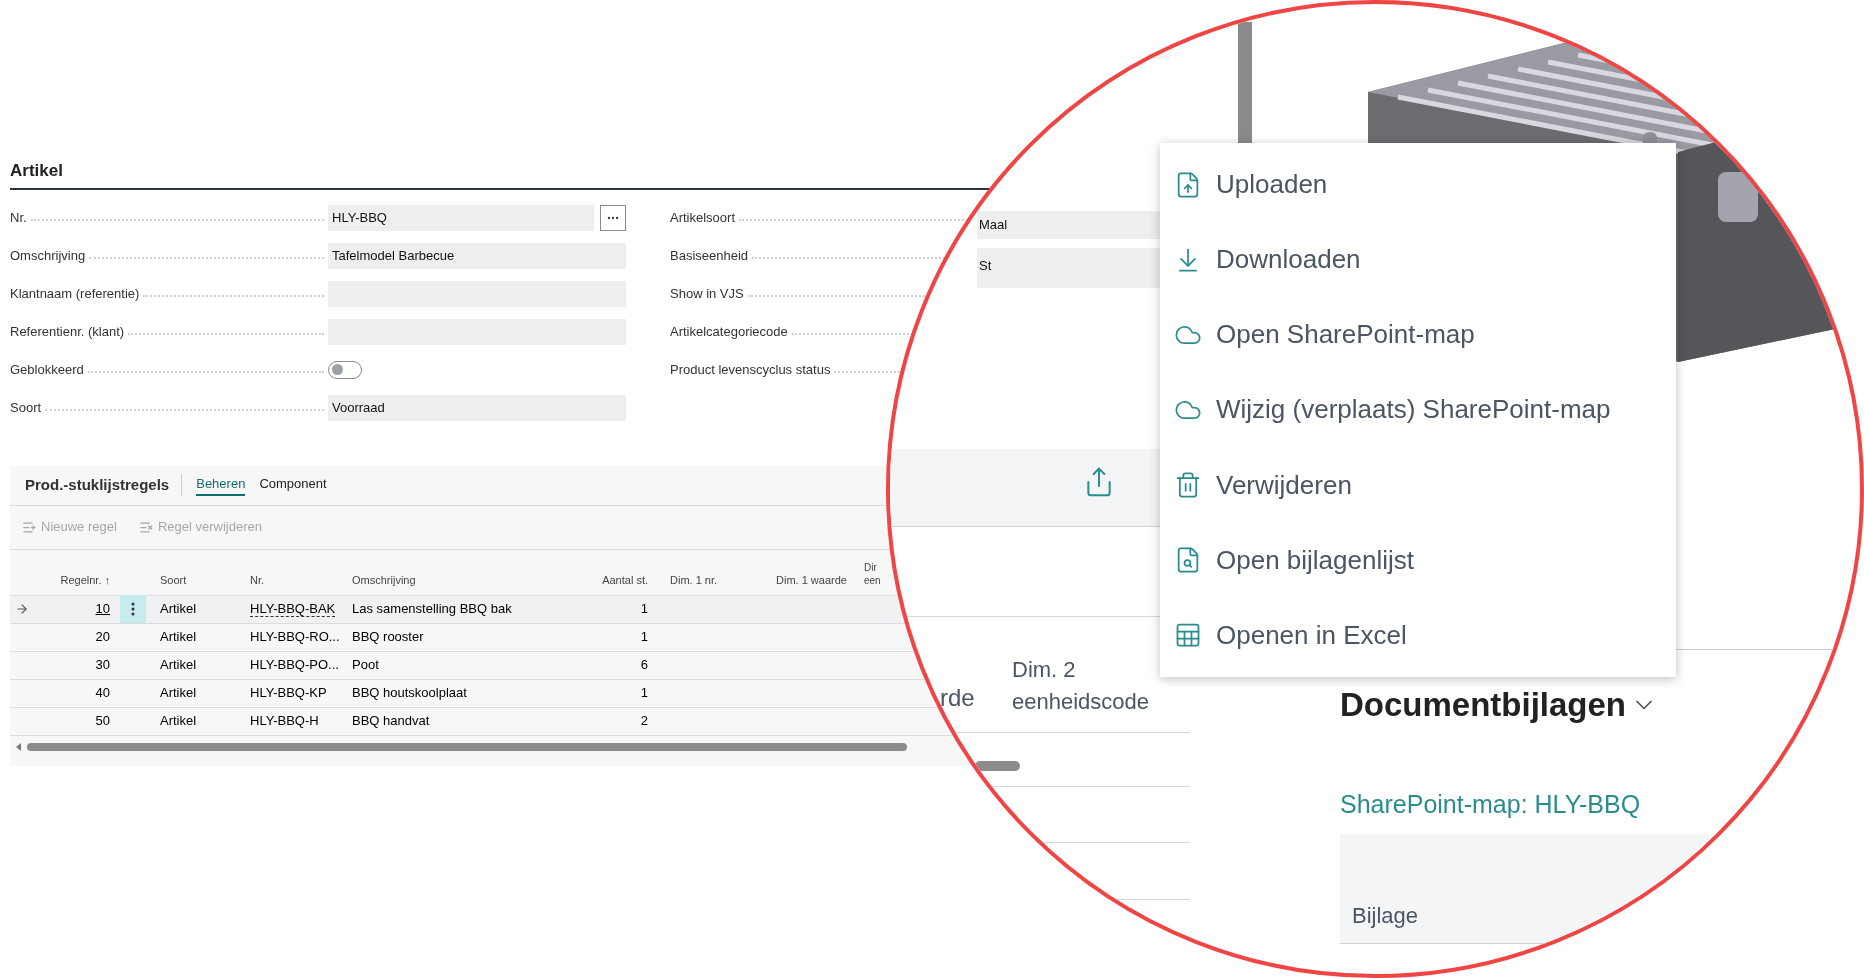 The image size is (1864, 978). I want to click on input-field: HLY-BBQ, so click(461, 217).